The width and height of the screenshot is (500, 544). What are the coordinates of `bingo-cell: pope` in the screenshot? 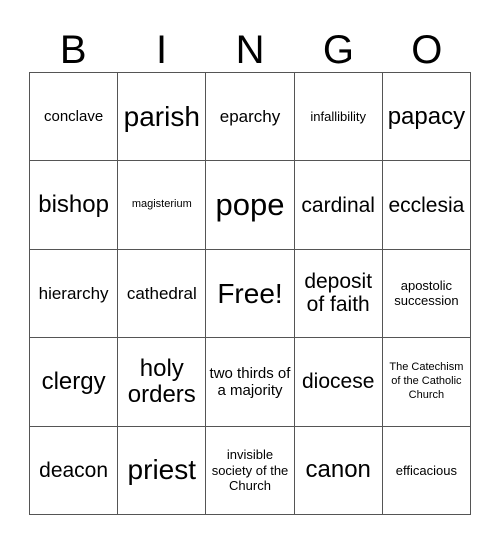 It's located at (250, 205).